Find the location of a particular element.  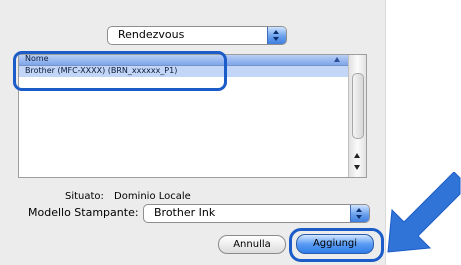

model-popup: Brother Ink is located at coordinates (256, 213).